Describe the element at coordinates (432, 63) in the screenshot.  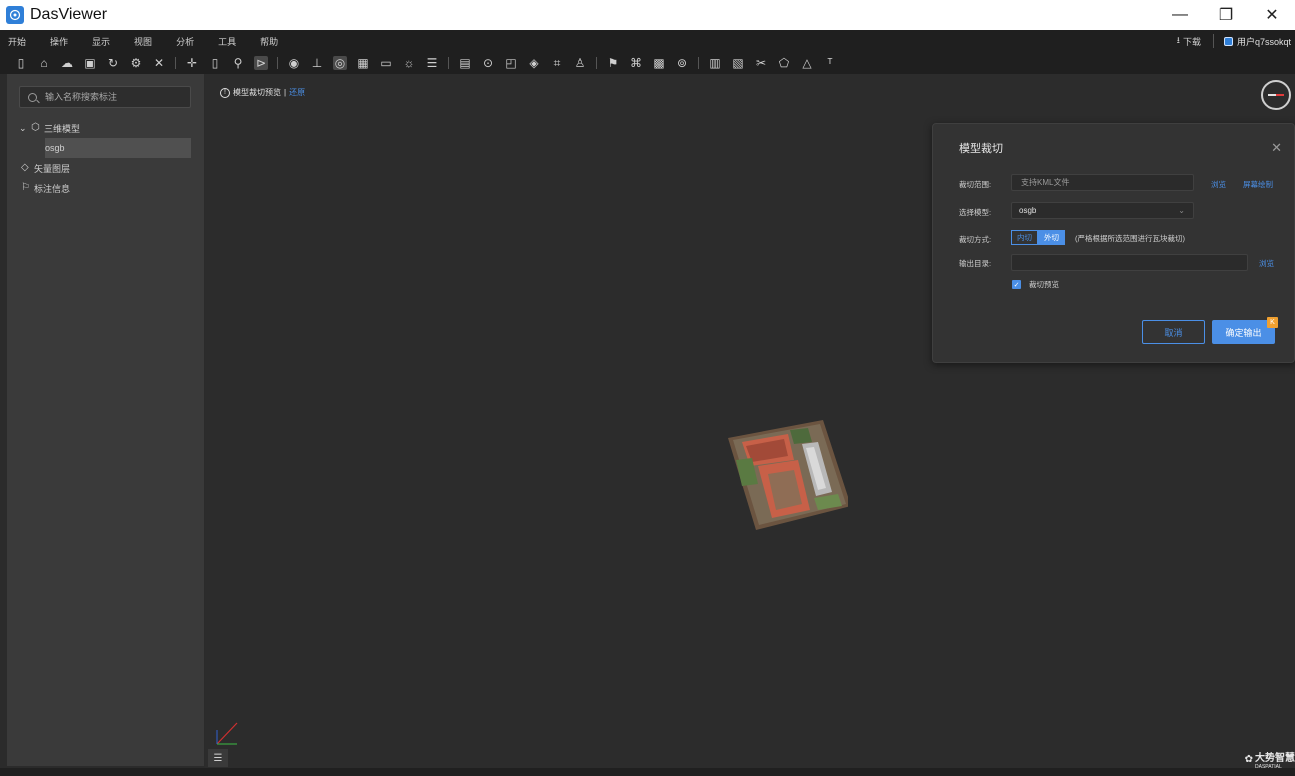
I see `list-icon: ☰` at that location.